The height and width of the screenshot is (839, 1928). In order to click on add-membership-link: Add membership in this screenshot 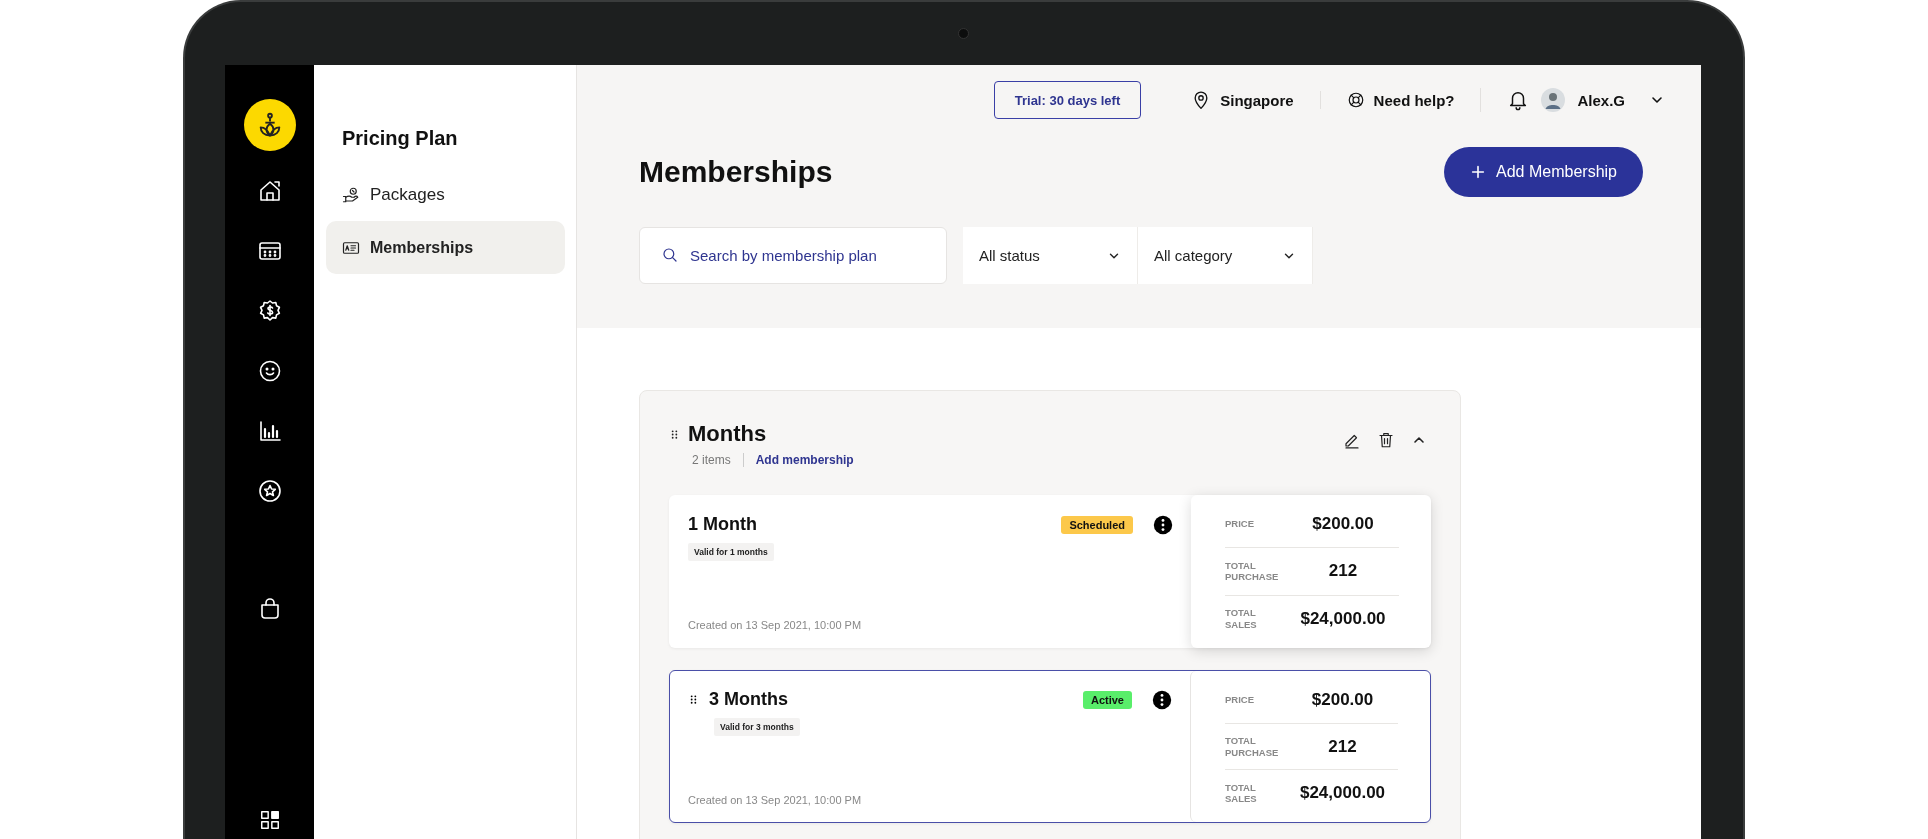, I will do `click(804, 460)`.